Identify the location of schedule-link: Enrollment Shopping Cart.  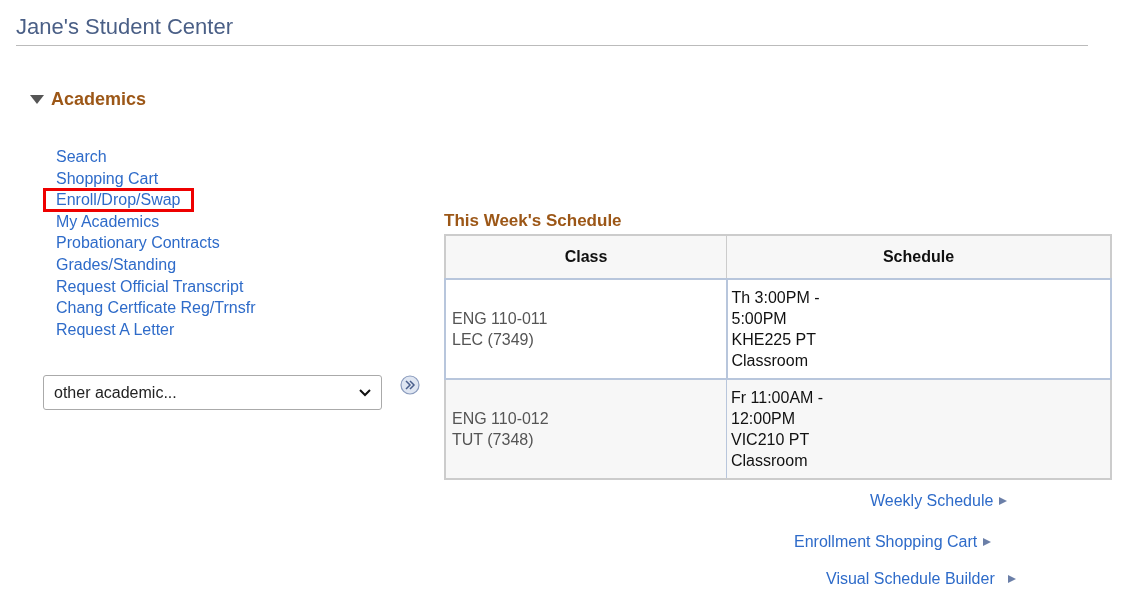
(893, 542).